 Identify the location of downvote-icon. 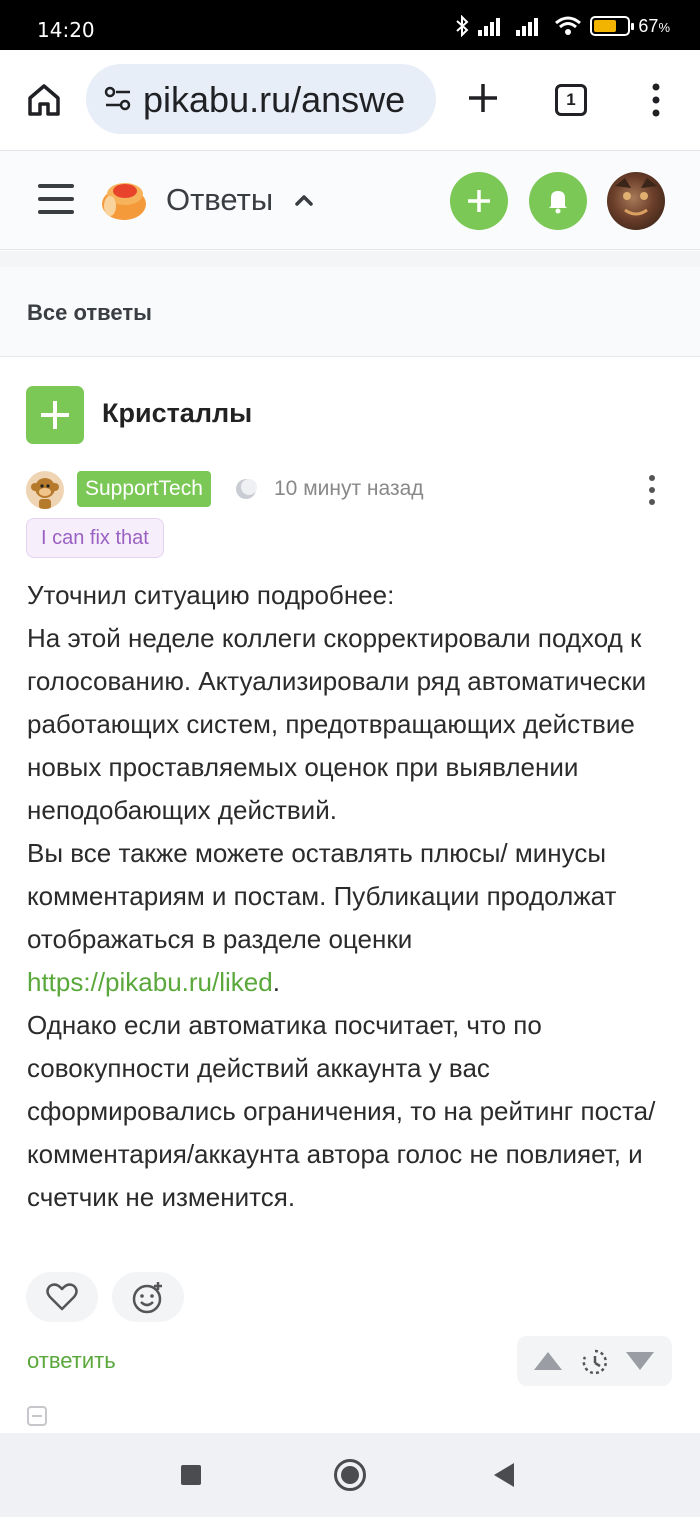
(640, 1361).